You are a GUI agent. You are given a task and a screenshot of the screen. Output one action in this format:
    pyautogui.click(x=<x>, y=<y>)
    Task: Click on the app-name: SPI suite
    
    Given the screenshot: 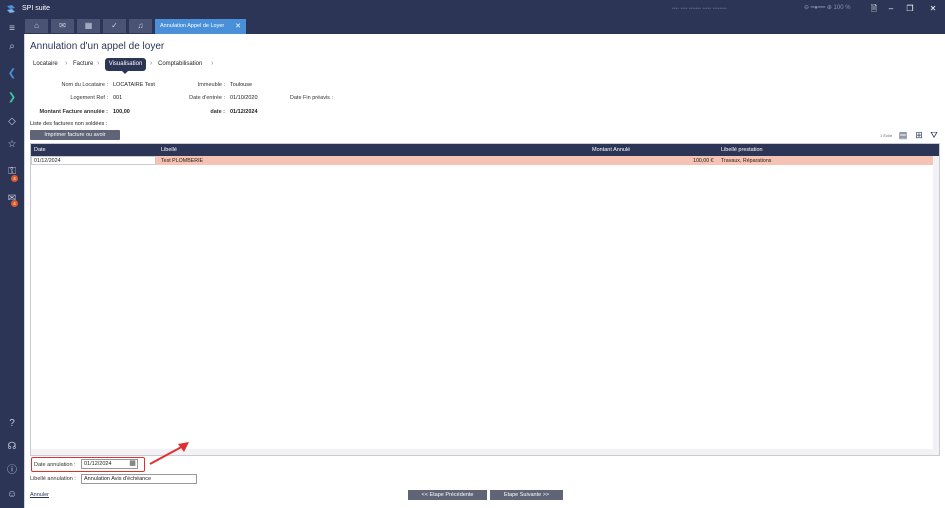 What is the action you would take?
    pyautogui.click(x=36, y=8)
    